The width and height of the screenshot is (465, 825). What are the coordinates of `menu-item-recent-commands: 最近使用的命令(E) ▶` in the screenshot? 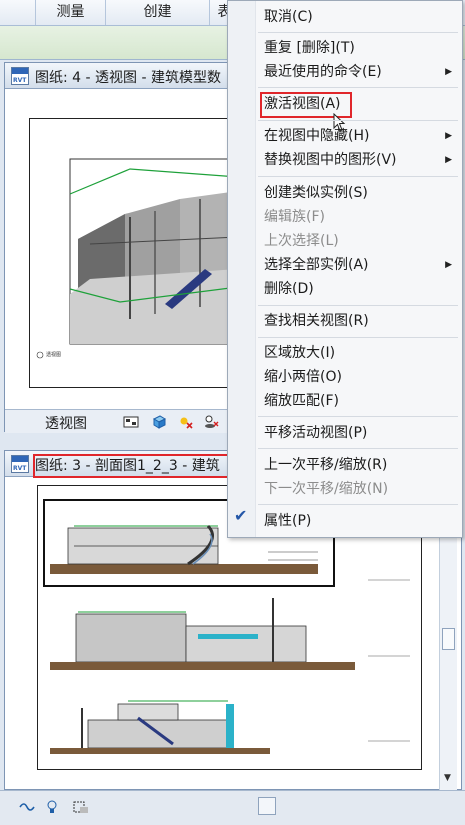 It's located at (358, 72).